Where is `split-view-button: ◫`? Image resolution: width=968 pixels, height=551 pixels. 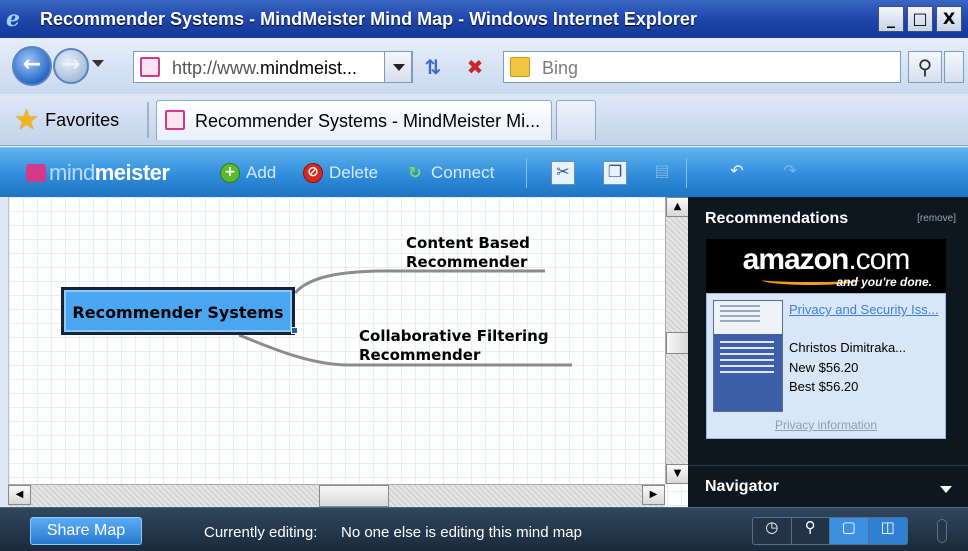 split-view-button: ◫ is located at coordinates (887, 531).